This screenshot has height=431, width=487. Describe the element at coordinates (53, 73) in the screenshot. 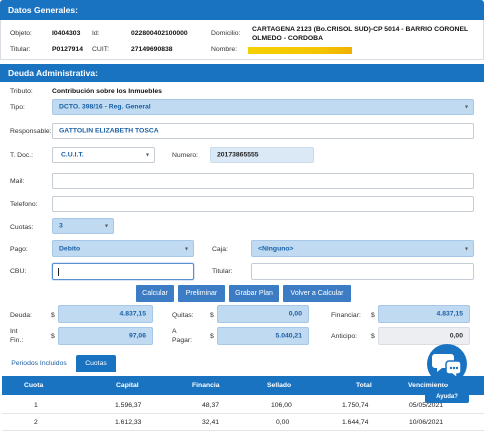

I see `deuda-panel-title: Deuda Administrativa:` at that location.